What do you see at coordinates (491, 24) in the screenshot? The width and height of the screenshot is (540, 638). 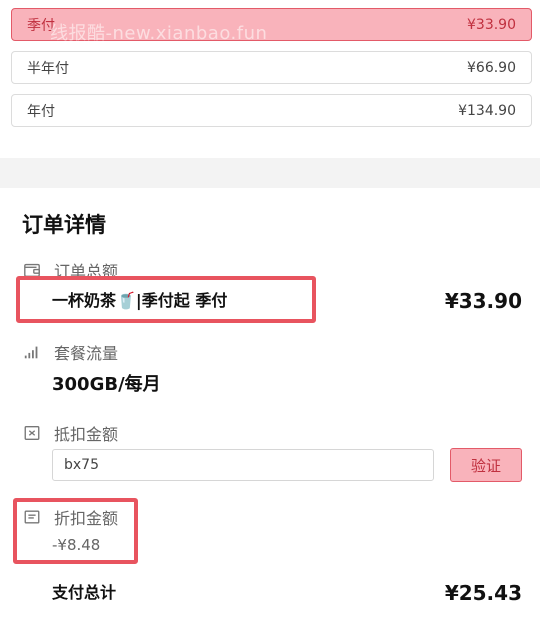 I see `plan-price: ¥33.90` at bounding box center [491, 24].